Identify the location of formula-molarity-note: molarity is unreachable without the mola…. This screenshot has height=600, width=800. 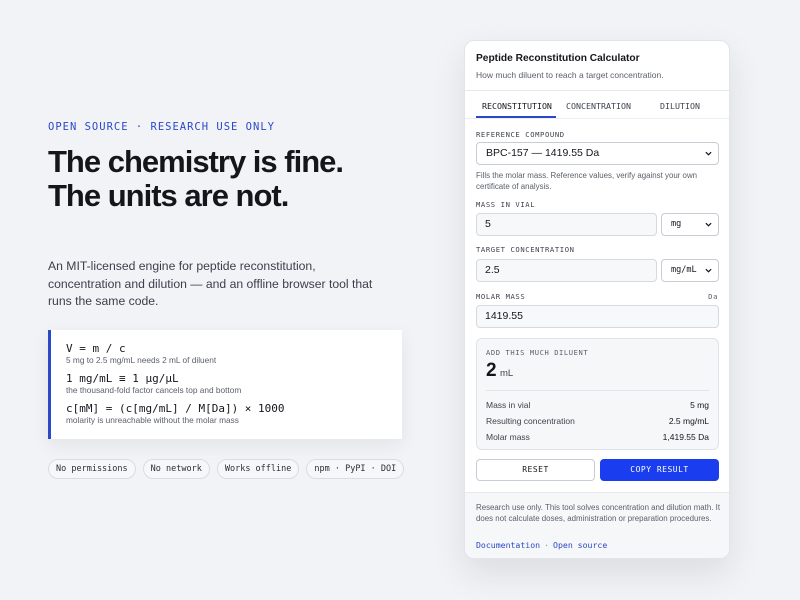
(152, 420).